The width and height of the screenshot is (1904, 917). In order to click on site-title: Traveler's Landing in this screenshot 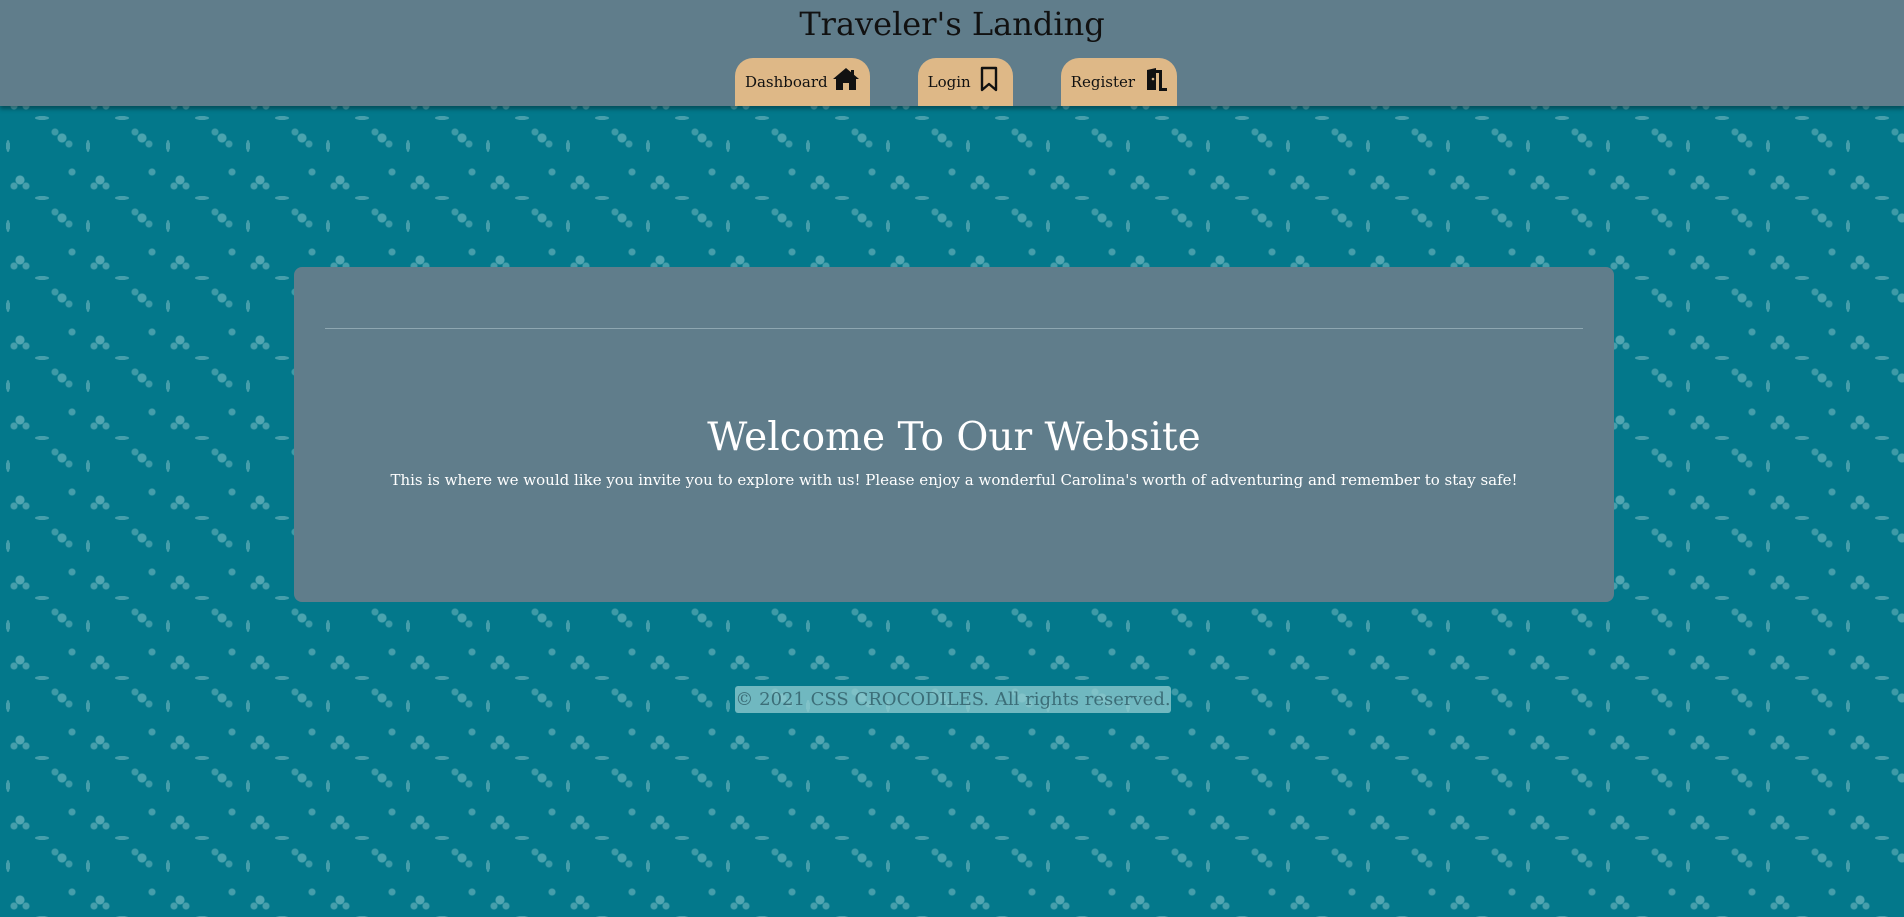, I will do `click(952, 24)`.